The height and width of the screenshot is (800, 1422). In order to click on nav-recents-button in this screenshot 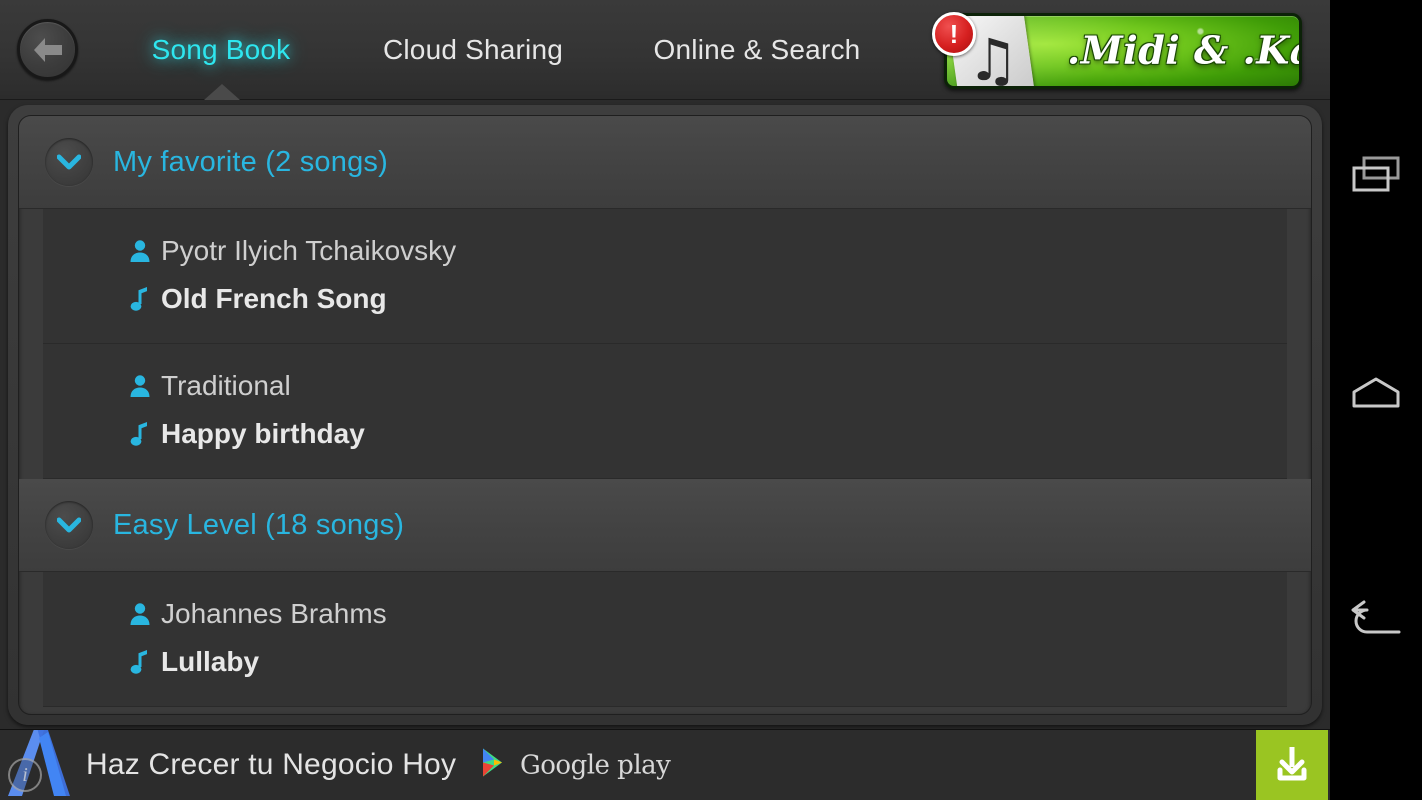, I will do `click(1376, 176)`.